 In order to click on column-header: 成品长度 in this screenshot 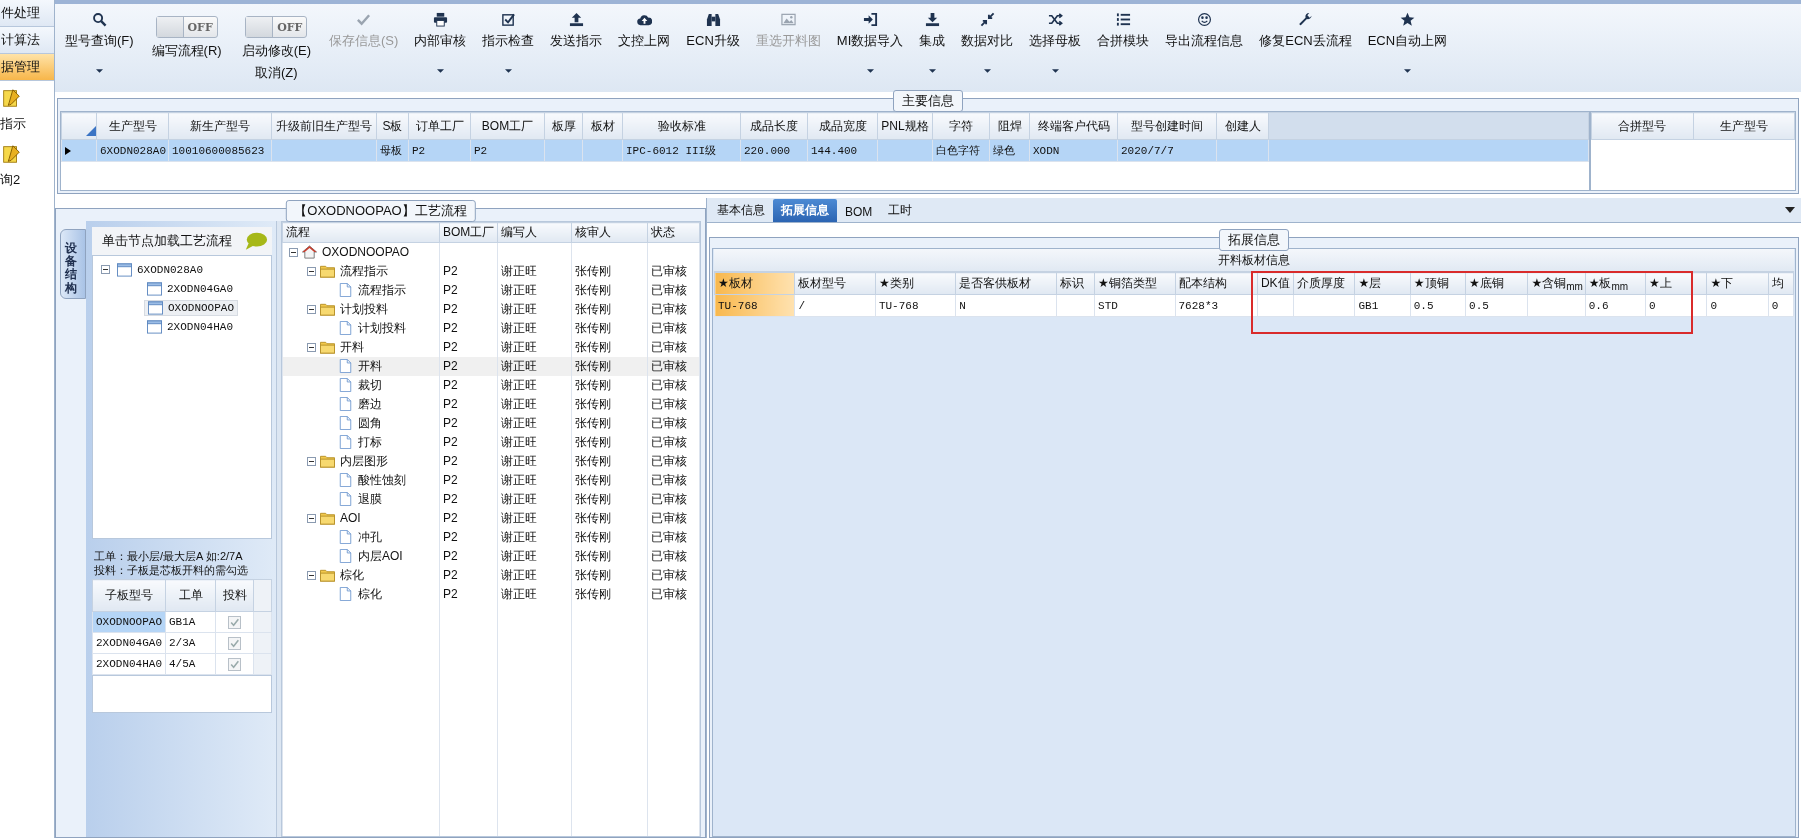, I will do `click(774, 126)`.